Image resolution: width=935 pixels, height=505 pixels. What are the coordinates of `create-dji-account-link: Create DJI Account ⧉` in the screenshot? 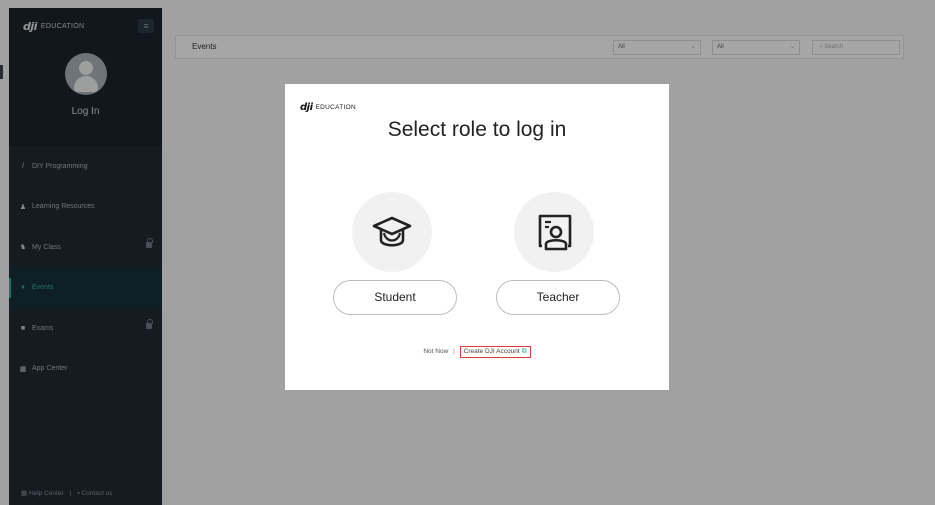 It's located at (495, 352).